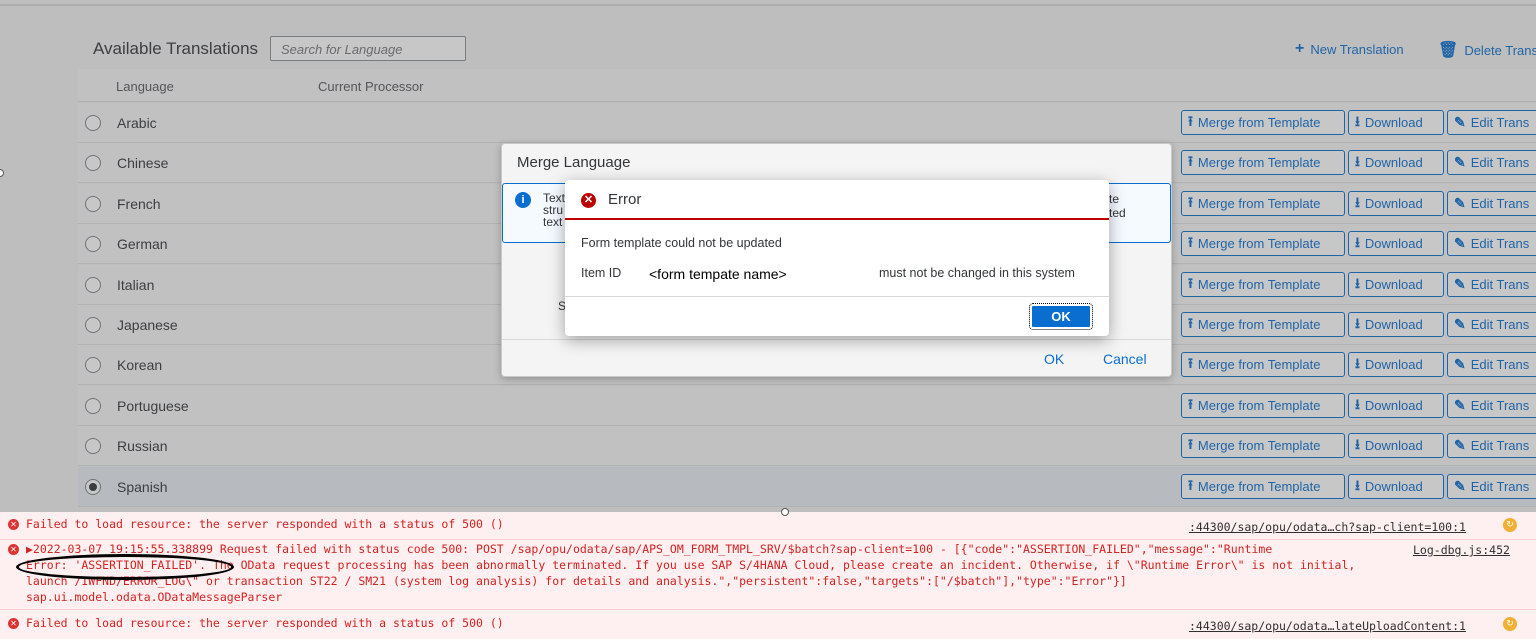 This screenshot has width=1536, height=639. Describe the element at coordinates (837, 200) in the screenshot. I see `error-dialog-header: ✕ Error` at that location.